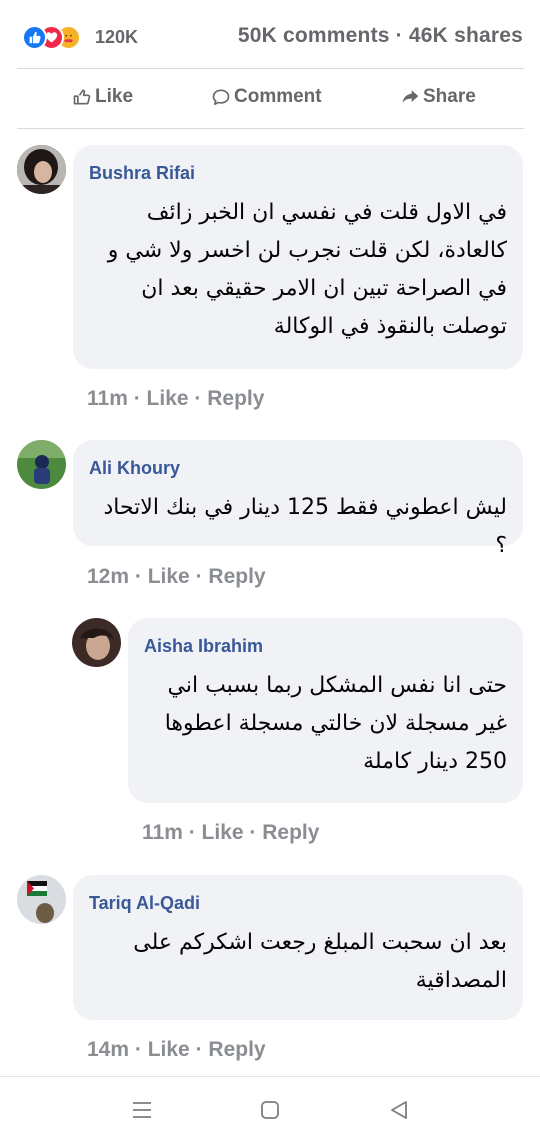 The image size is (540, 1142). I want to click on comment-time: 12m, so click(108, 576).